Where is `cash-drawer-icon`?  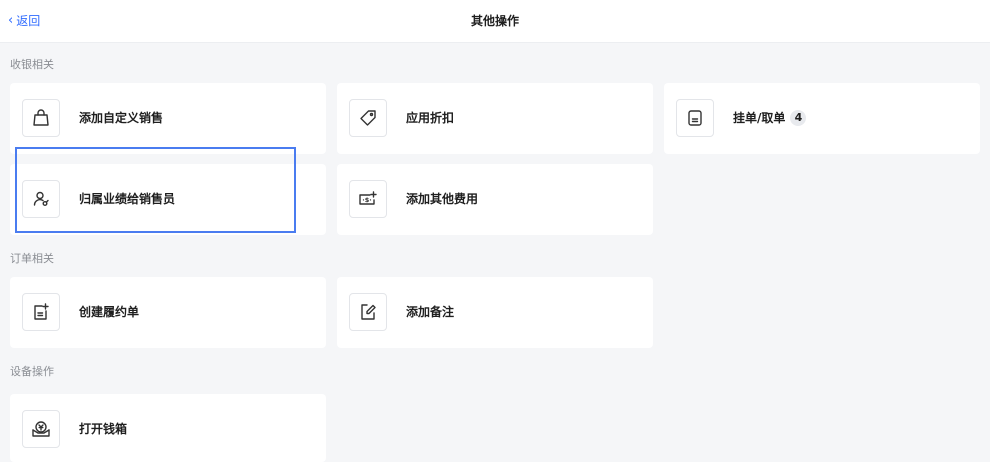 cash-drawer-icon is located at coordinates (41, 429).